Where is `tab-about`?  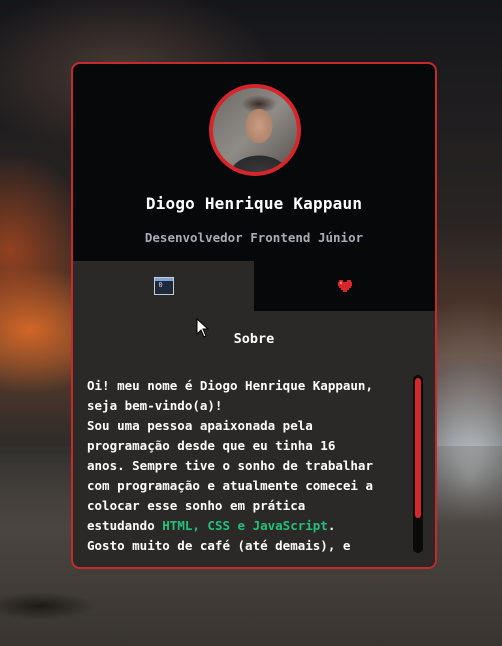 tab-about is located at coordinates (163, 286).